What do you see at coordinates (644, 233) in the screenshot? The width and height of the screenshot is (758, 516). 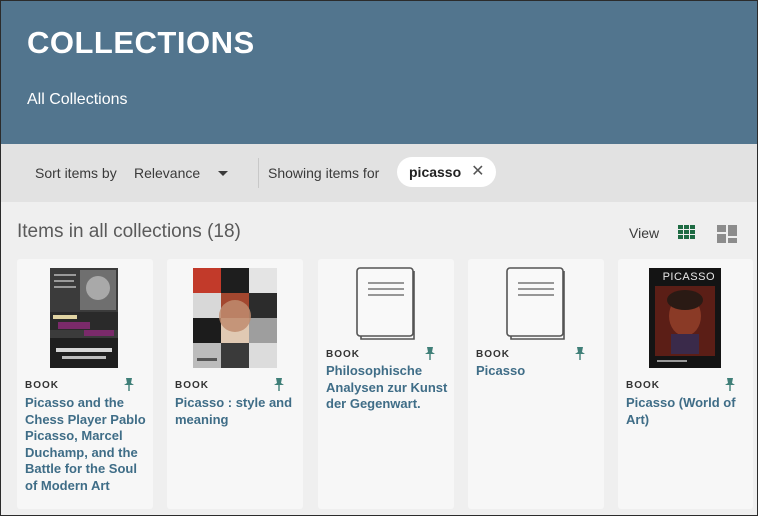 I see `view-label: View` at bounding box center [644, 233].